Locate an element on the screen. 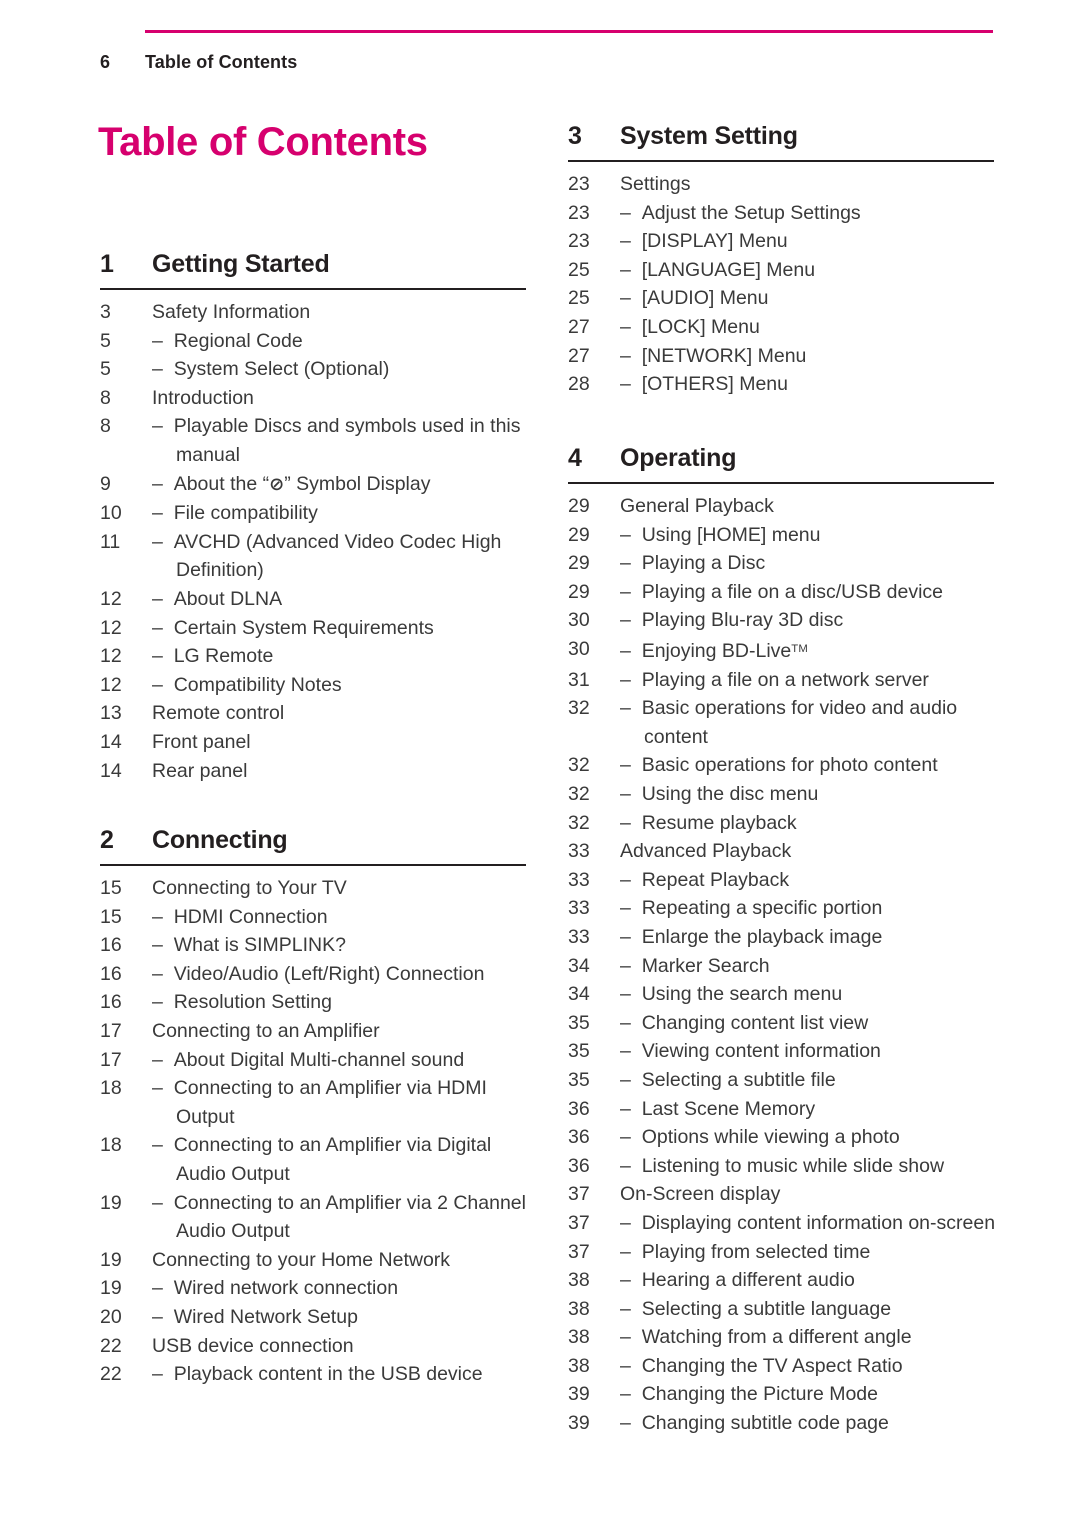  toc-entry: 38 Hearing a different audio is located at coordinates (783, 1280).